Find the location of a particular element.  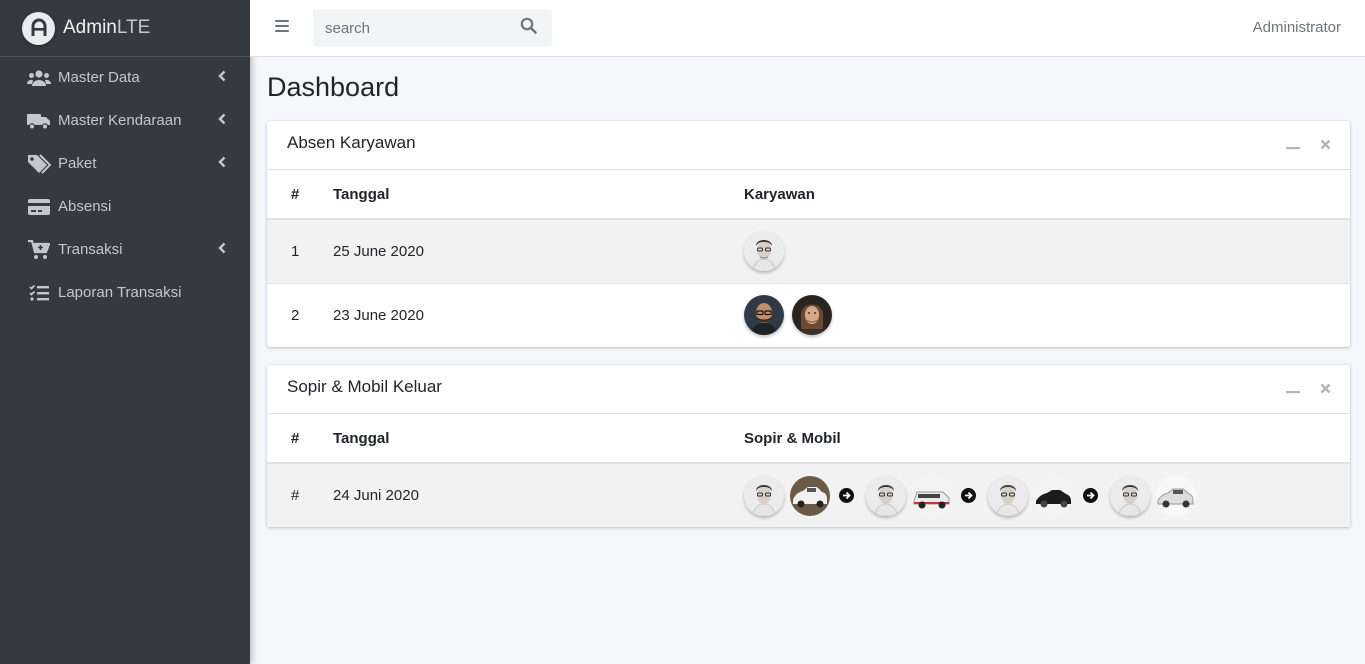

table-row: 1 25 June 2020 is located at coordinates (808, 250).